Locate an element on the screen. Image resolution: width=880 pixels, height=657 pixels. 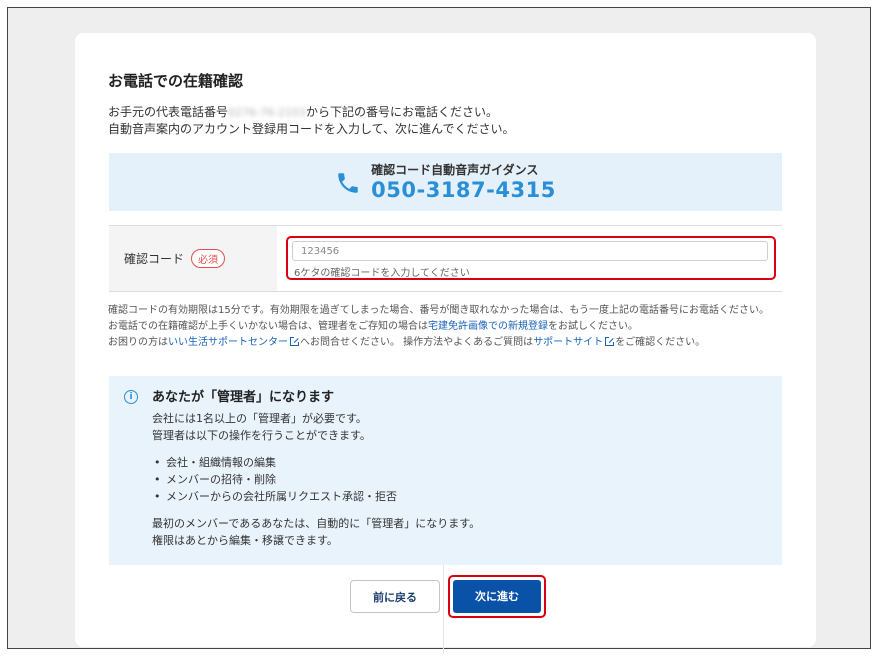
back-button: 前に戻る is located at coordinates (395, 596).